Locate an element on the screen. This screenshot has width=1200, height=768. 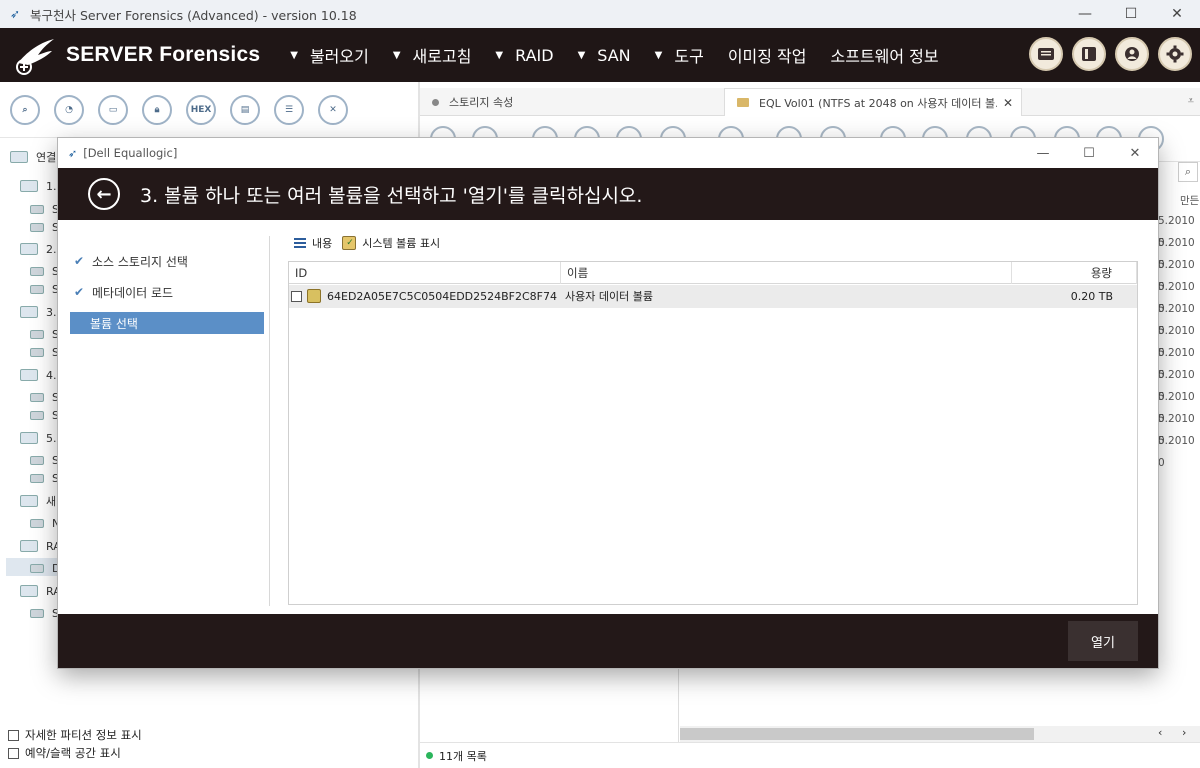
tab-close-icon: ✕ is located at coordinates (1008, 103).